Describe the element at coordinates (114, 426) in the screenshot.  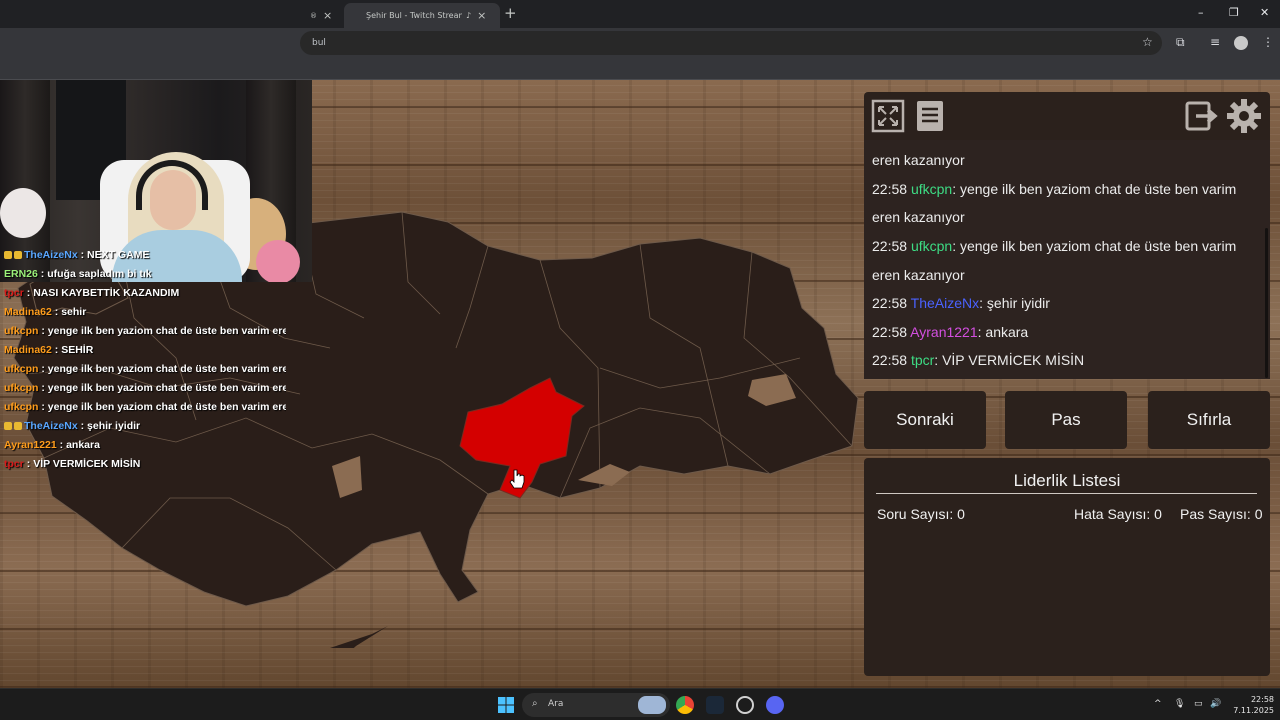
I see `overlay-chat-message: şehir iyidir` at that location.